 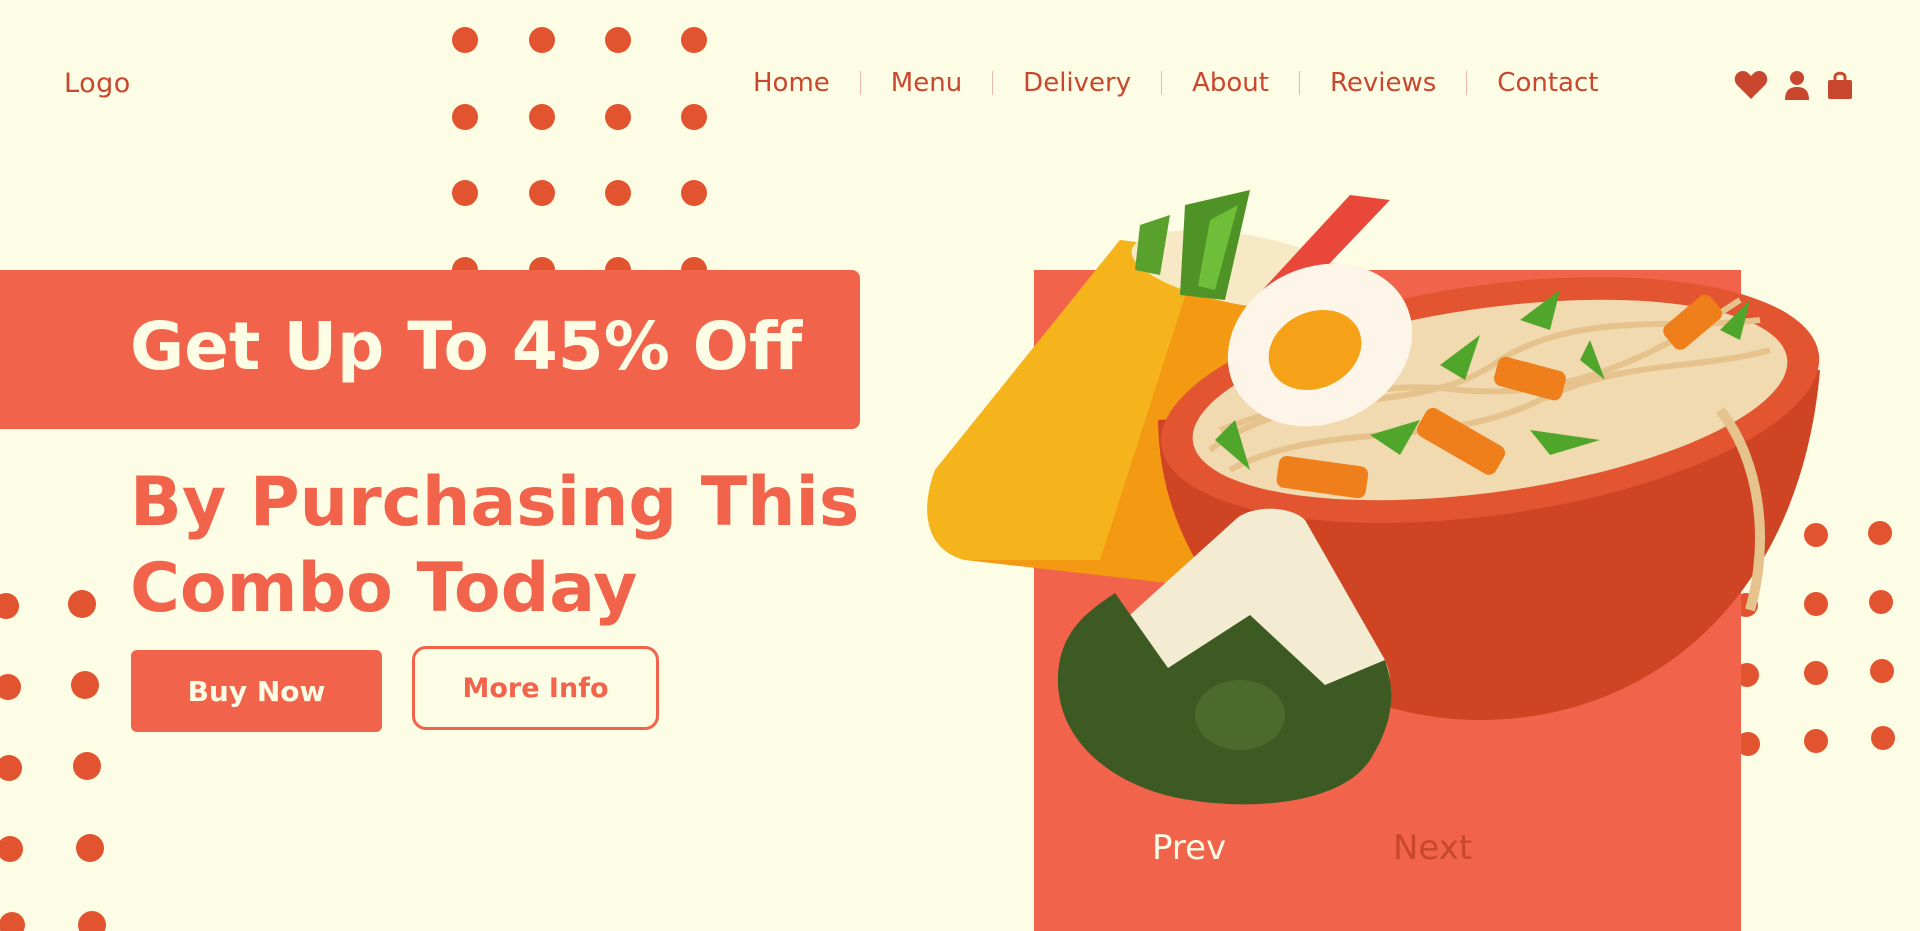 I want to click on user-icon, so click(x=1797, y=85).